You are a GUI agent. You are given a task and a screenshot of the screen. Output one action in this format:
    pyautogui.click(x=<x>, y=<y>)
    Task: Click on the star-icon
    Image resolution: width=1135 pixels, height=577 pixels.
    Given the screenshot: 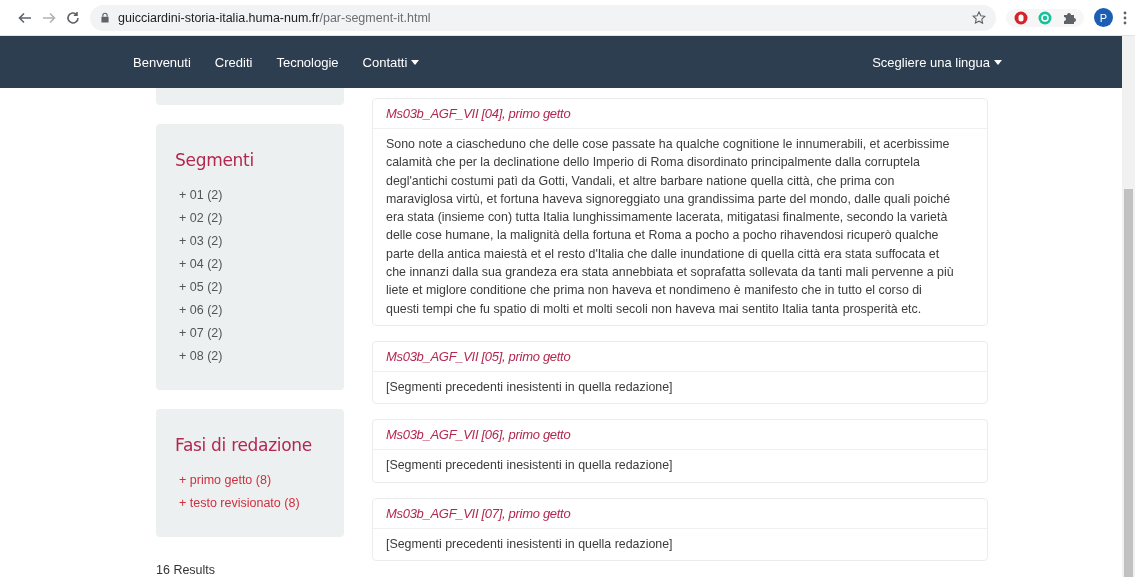 What is the action you would take?
    pyautogui.click(x=979, y=17)
    